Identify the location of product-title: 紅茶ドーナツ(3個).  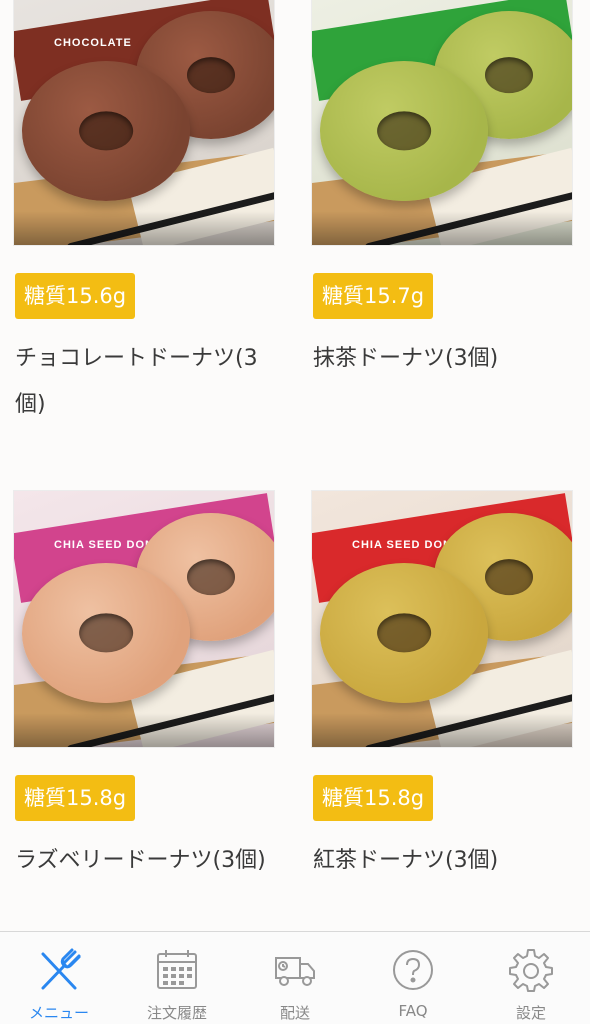
(442, 861).